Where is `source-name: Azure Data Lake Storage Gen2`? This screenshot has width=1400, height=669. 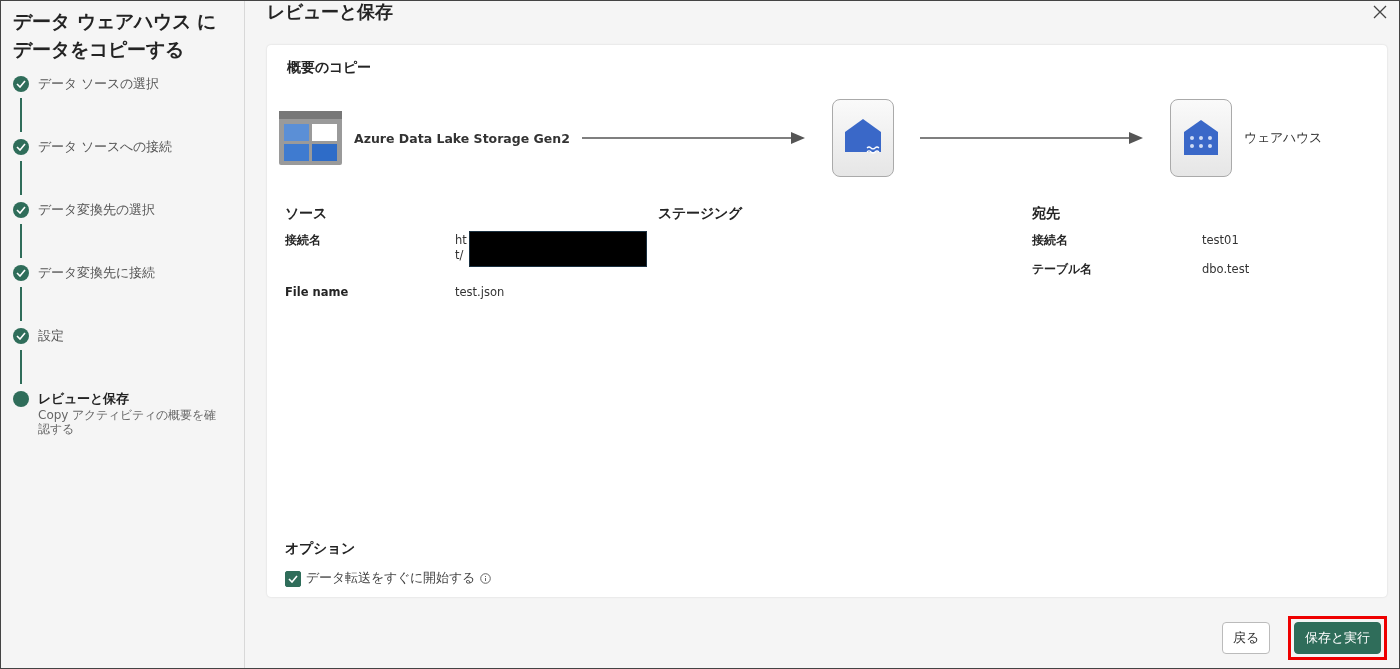 source-name: Azure Data Lake Storage Gen2 is located at coordinates (462, 138).